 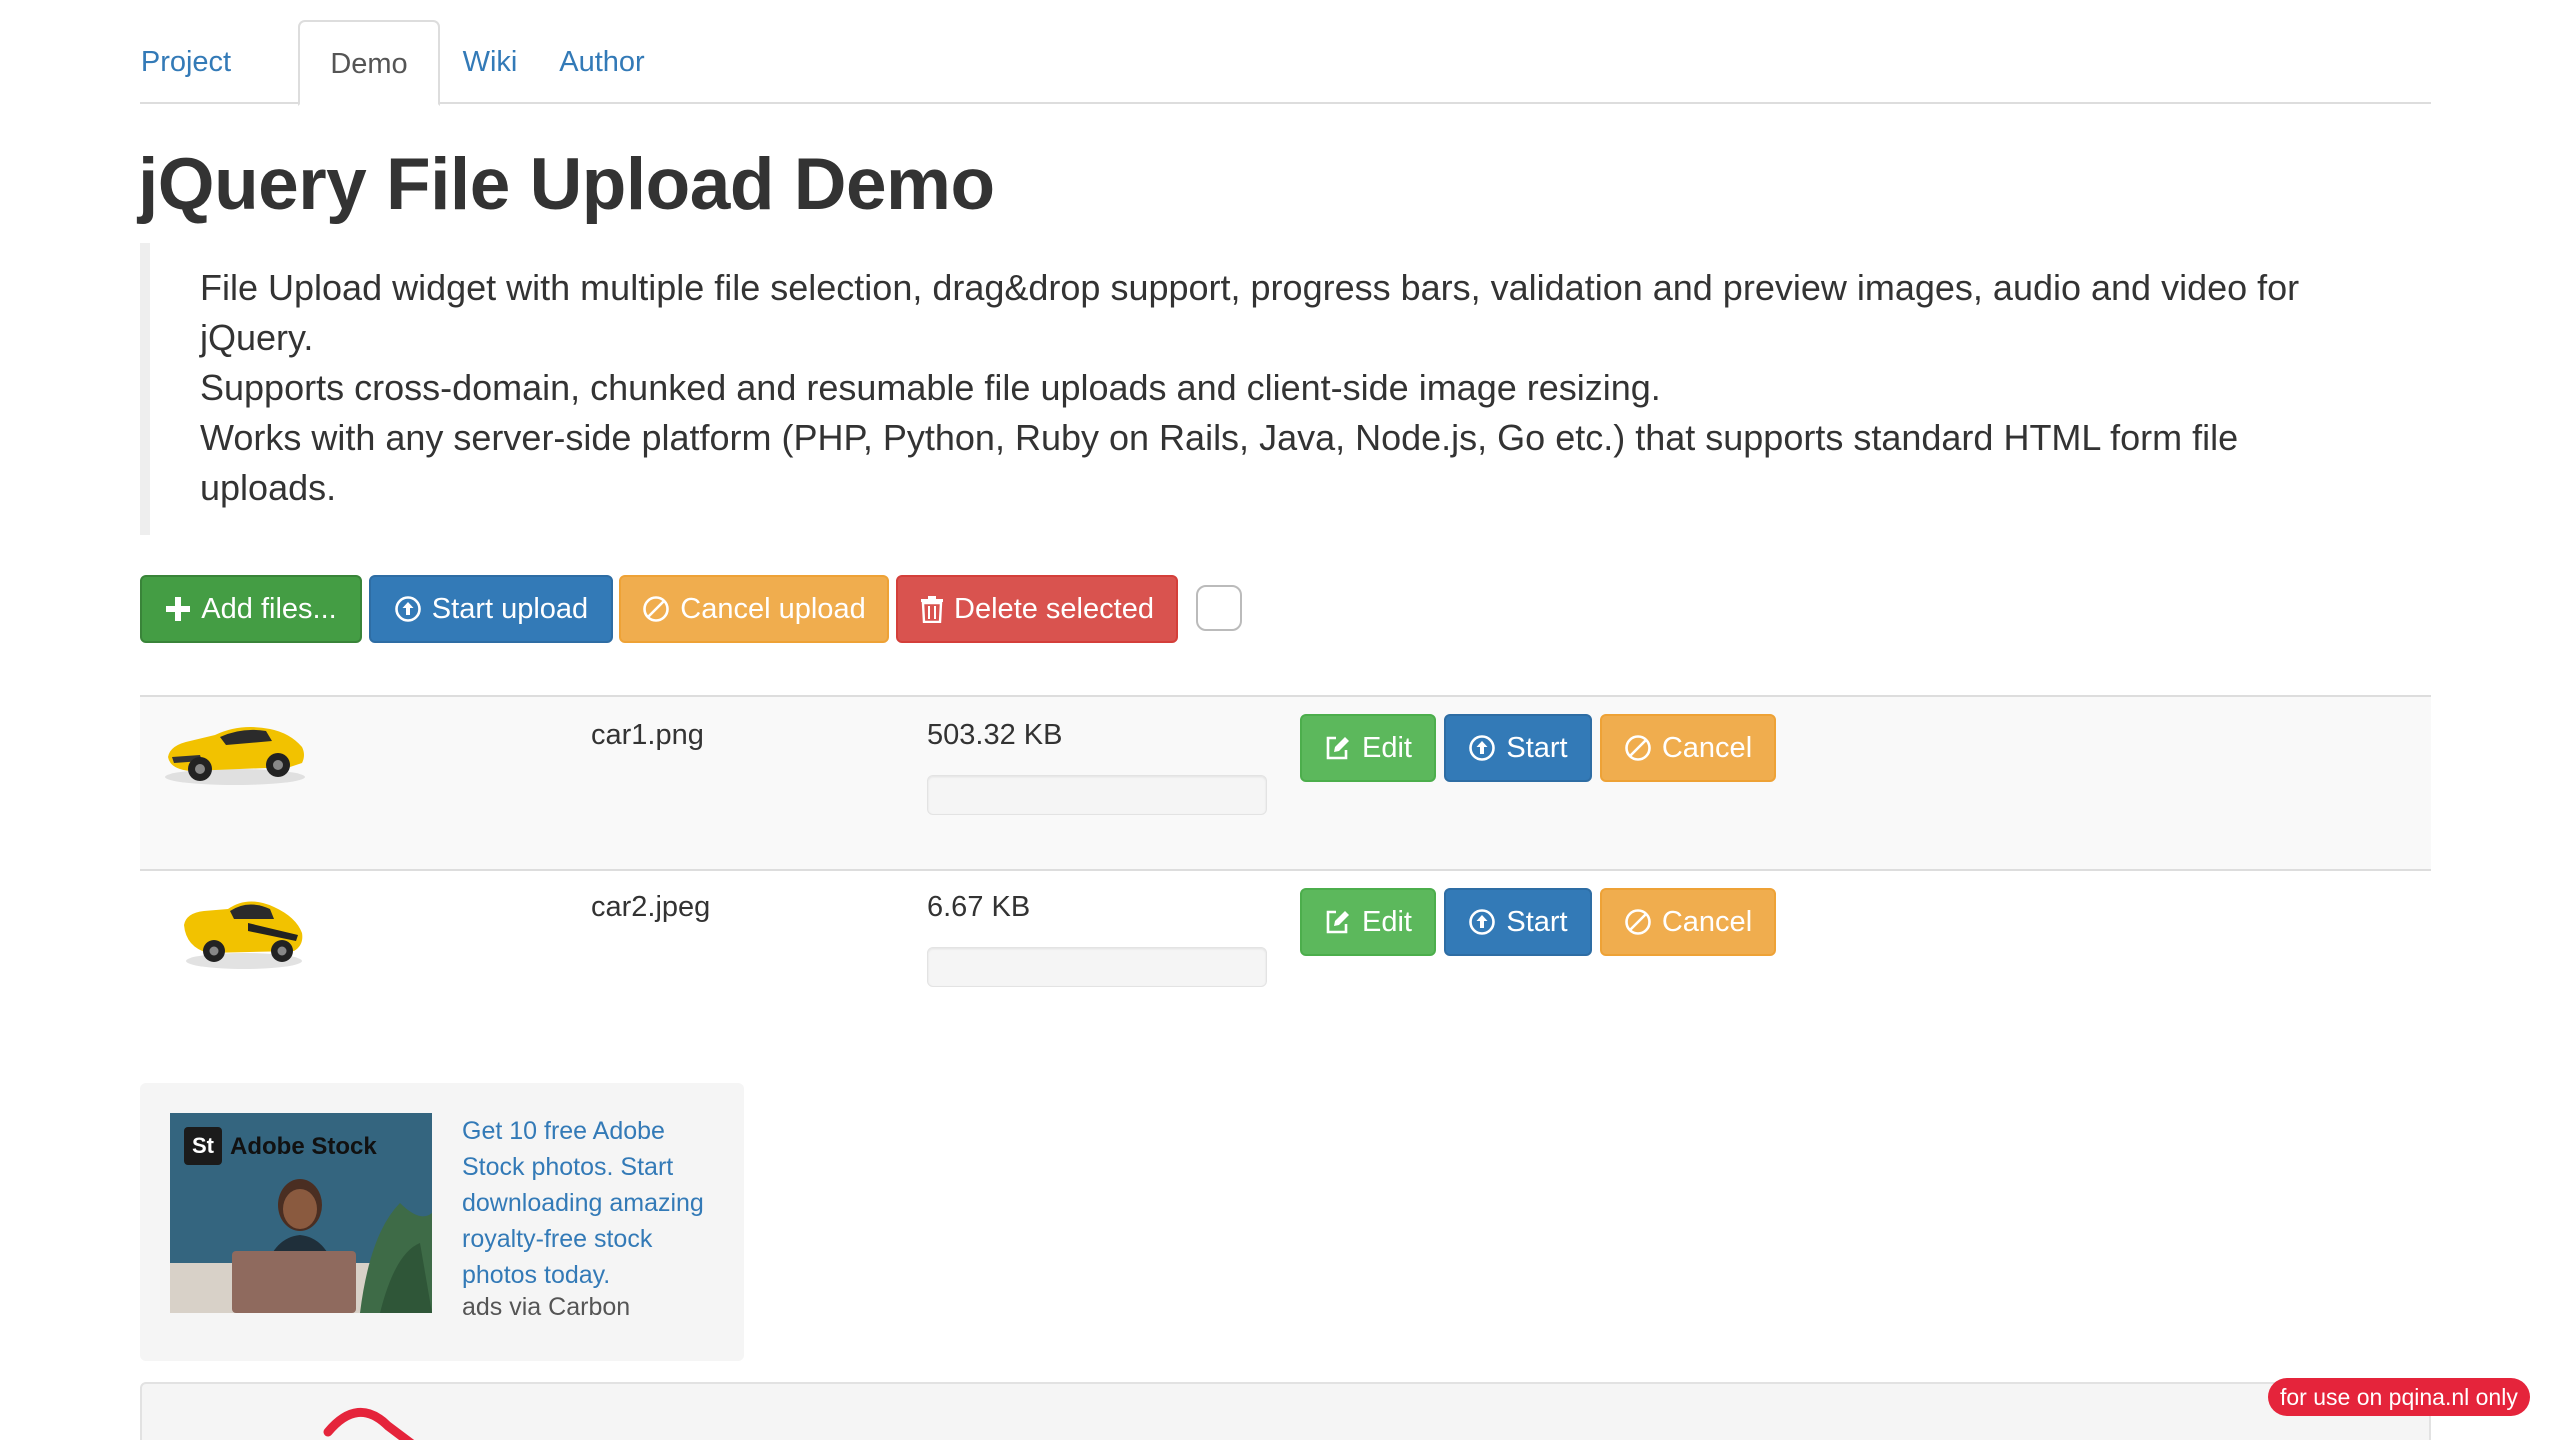 I want to click on file-size: 6.67 KB, so click(x=979, y=907).